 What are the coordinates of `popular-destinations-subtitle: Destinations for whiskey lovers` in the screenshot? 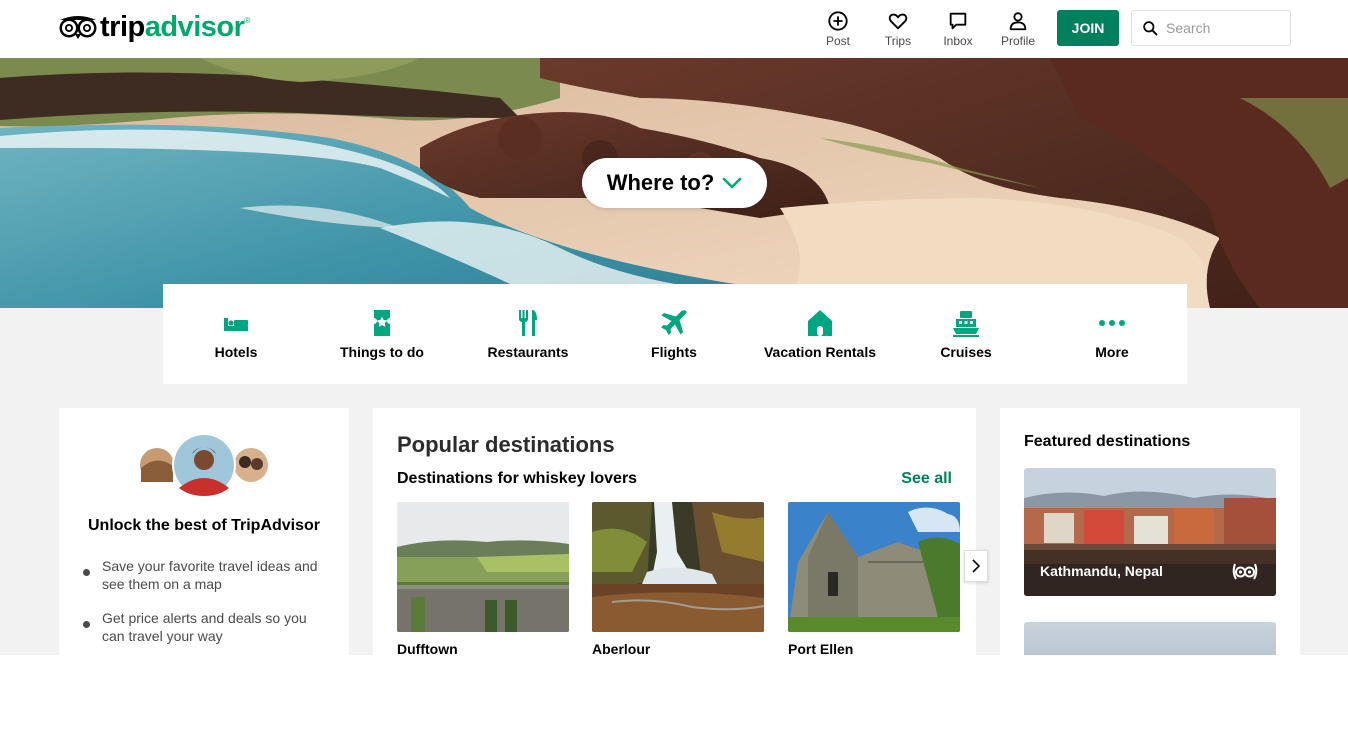 It's located at (517, 478).